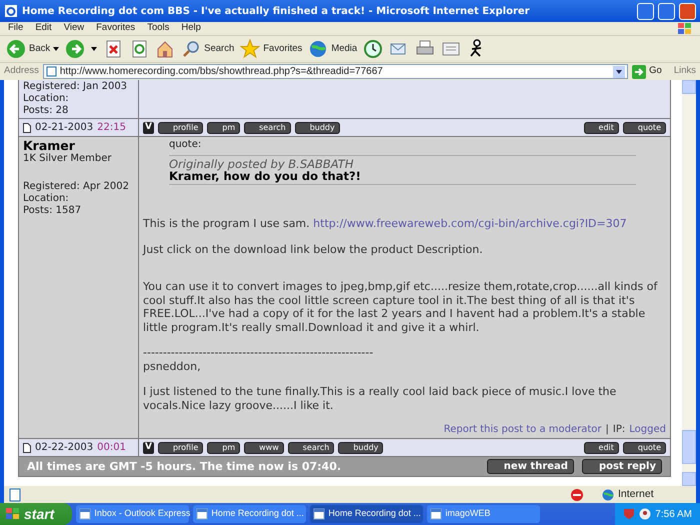  What do you see at coordinates (16, 28) in the screenshot?
I see `menu-item: File` at bounding box center [16, 28].